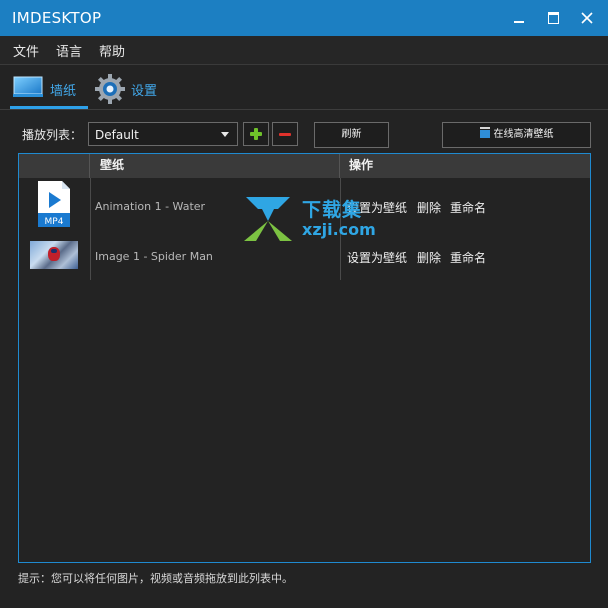 This screenshot has height=608, width=608. Describe the element at coordinates (377, 257) in the screenshot. I see `set-wallpaper-link: 设置为壁纸` at that location.